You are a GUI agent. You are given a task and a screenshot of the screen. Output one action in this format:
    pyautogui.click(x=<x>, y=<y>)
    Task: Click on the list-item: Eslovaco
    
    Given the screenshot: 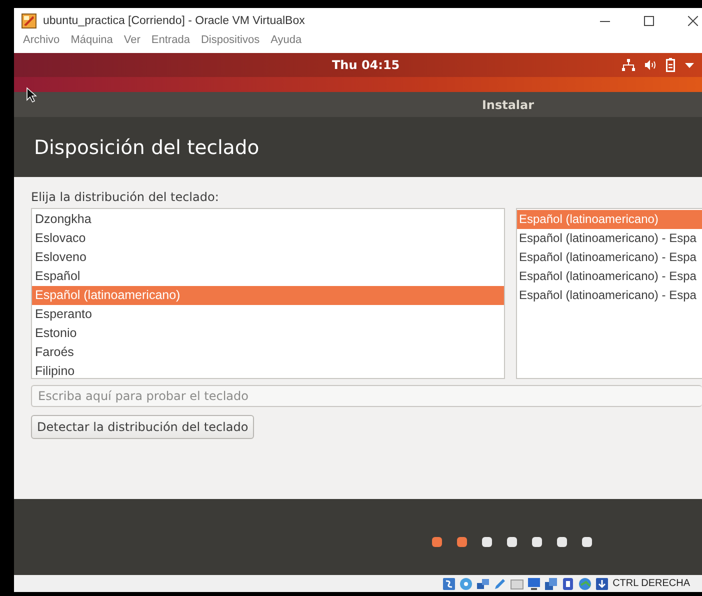 What is the action you would take?
    pyautogui.click(x=268, y=238)
    